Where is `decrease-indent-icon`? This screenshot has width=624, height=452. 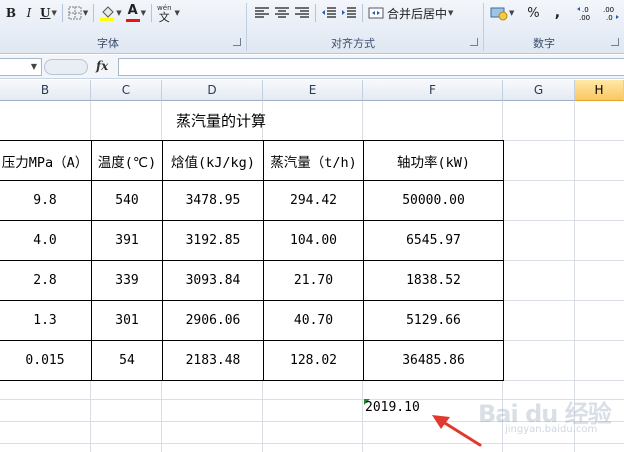
decrease-indent-icon is located at coordinates (329, 12).